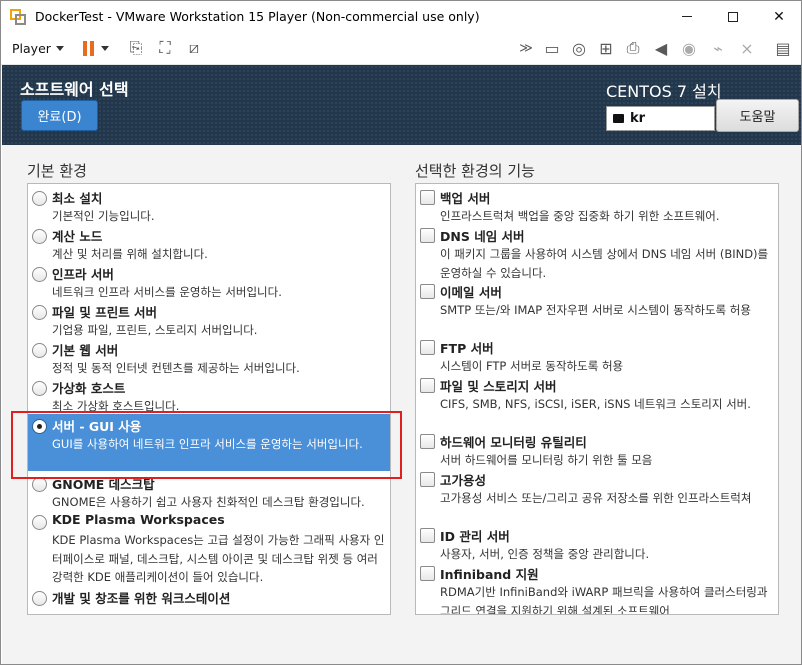 The width and height of the screenshot is (802, 665). Describe the element at coordinates (105, 312) in the screenshot. I see `env-name: 파일 및 프린트 서버` at that location.